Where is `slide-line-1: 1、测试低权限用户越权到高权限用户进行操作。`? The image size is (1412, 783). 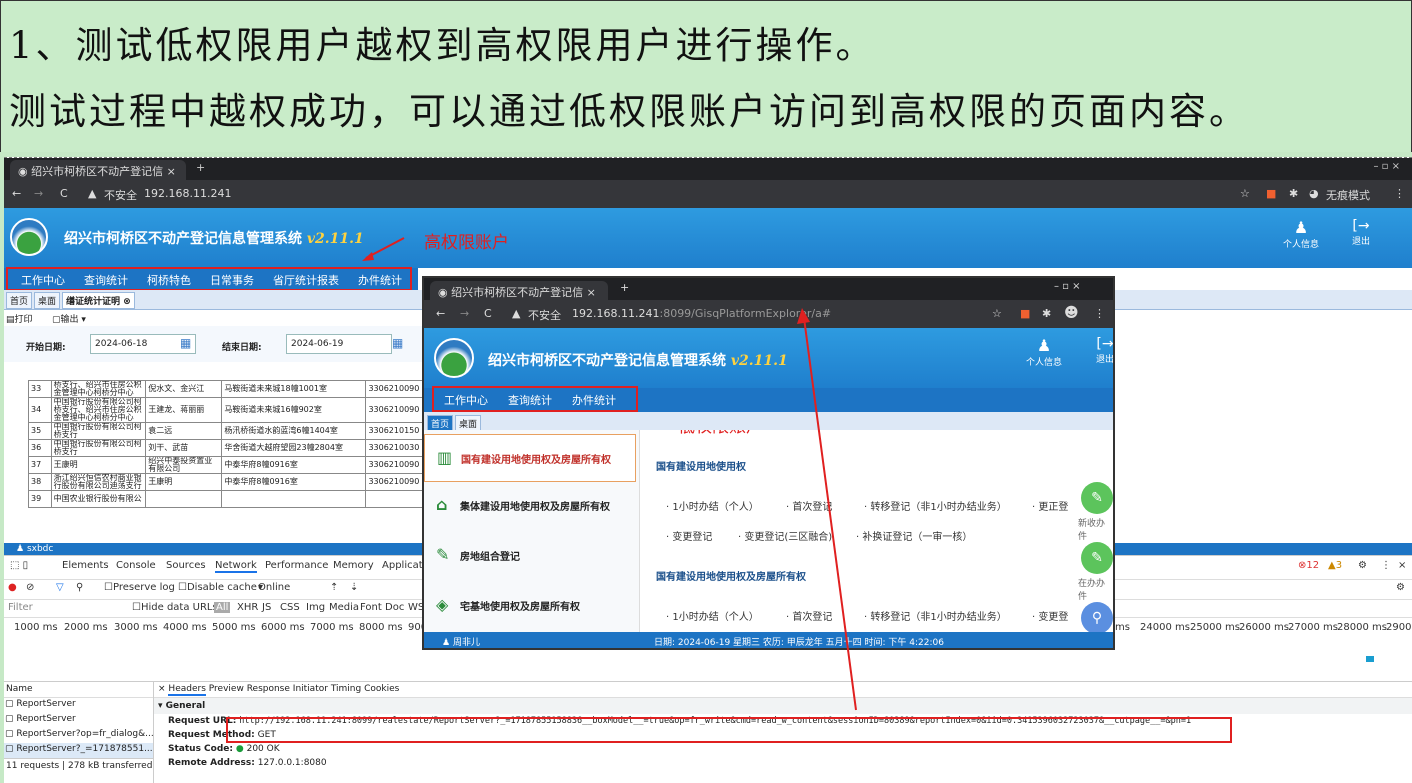
slide-line-1: 1、测试低权限用户越权到高权限用户进行操作。 is located at coordinates (442, 45).